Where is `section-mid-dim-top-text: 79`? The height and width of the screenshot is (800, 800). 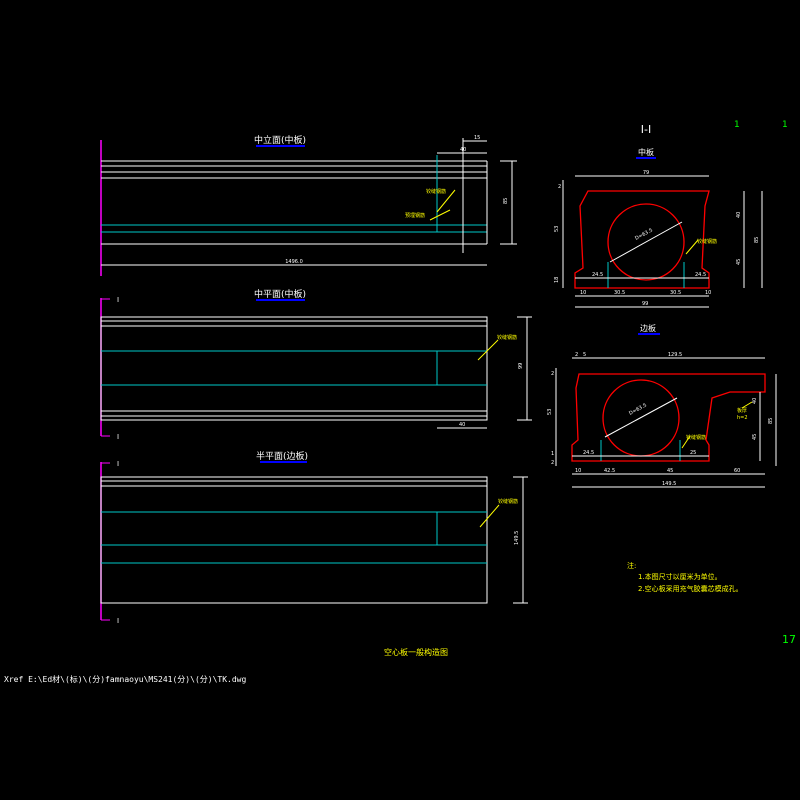
section-mid-dim-top-text: 79 is located at coordinates (646, 173).